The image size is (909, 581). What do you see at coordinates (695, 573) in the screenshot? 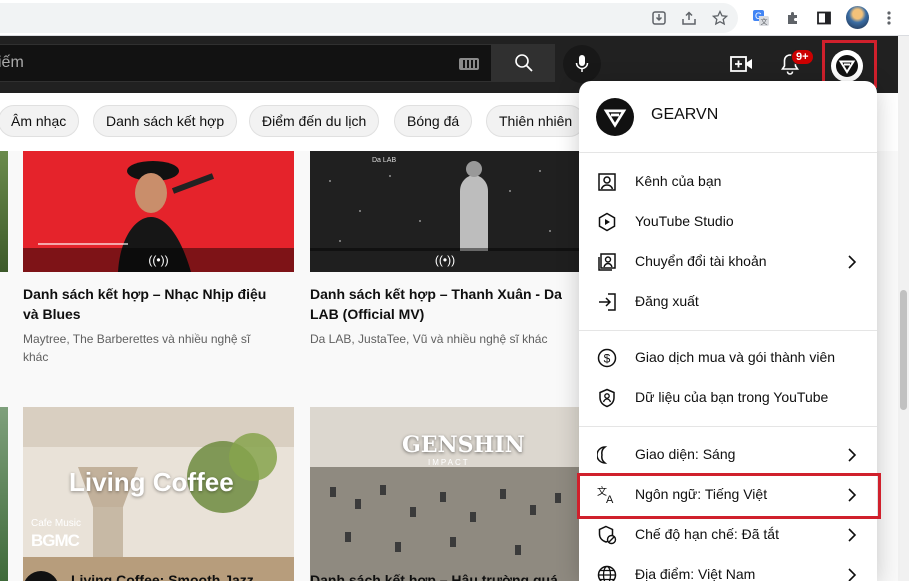
I see `menu-item-label: Địa điểm: Việt Nam` at bounding box center [695, 573].